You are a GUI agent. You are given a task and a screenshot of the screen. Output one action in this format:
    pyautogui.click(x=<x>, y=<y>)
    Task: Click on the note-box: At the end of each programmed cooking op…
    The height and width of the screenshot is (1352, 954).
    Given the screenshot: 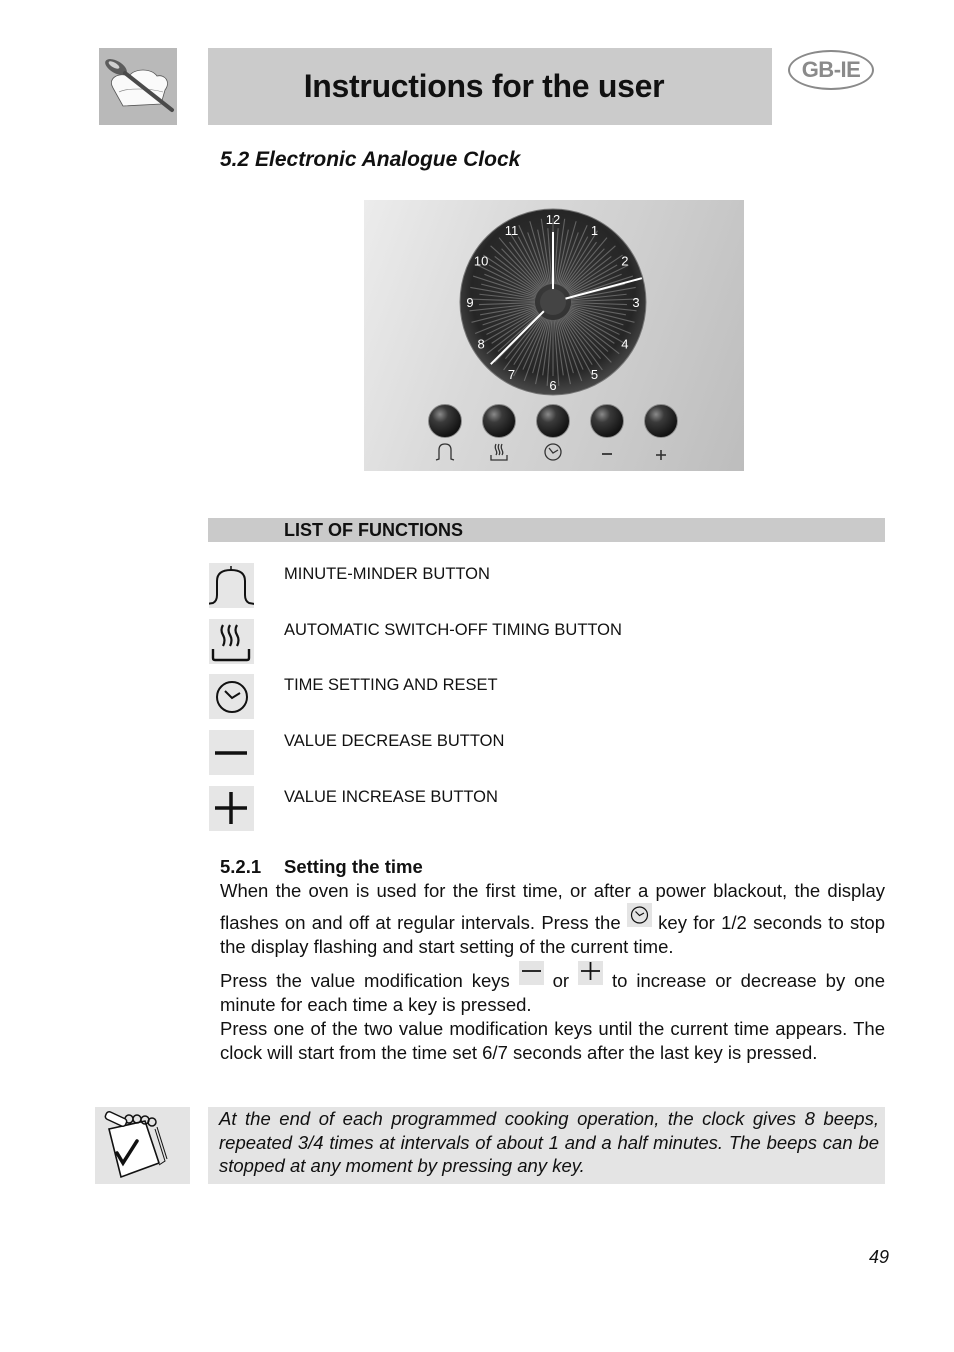 What is the action you would take?
    pyautogui.click(x=546, y=1145)
    